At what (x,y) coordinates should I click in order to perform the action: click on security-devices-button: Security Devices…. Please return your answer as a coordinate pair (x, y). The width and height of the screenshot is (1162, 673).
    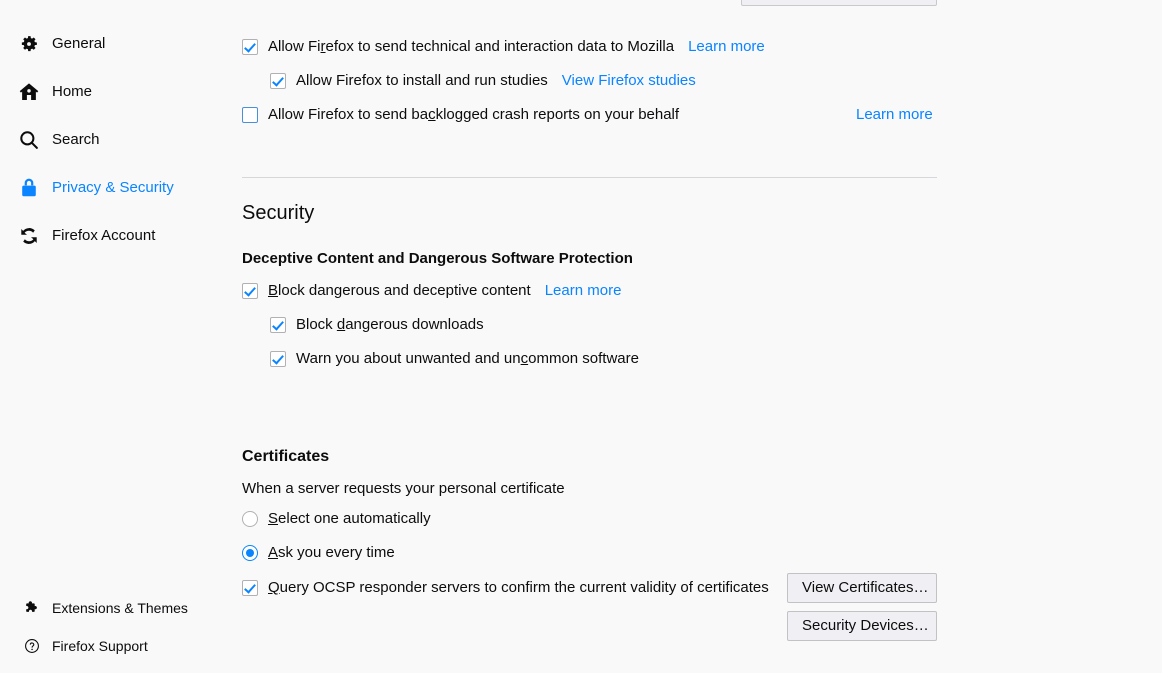
    Looking at the image, I should click on (862, 626).